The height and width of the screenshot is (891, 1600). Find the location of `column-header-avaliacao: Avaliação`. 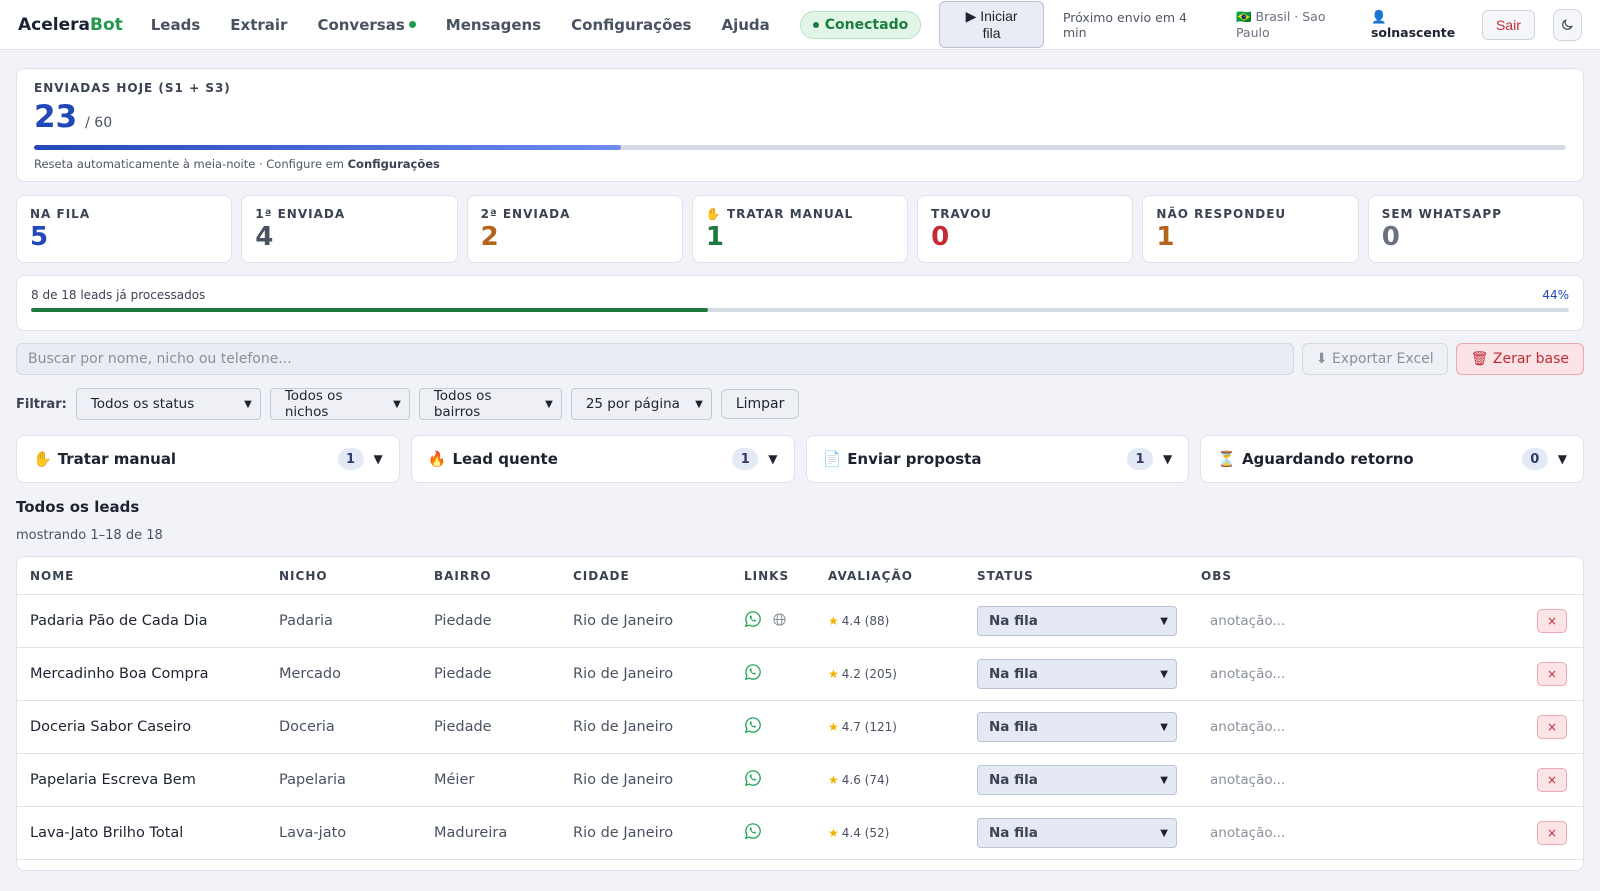

column-header-avaliacao: Avaliação is located at coordinates (902, 576).